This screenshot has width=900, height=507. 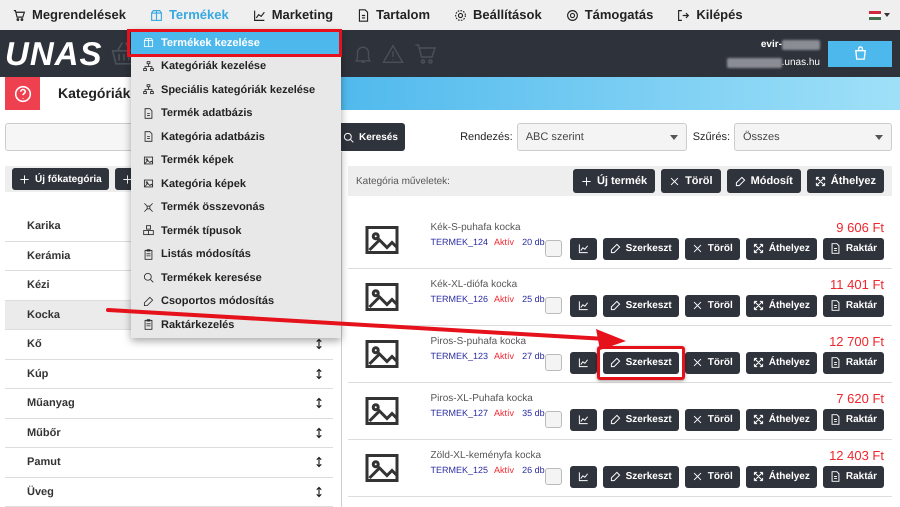 What do you see at coordinates (856, 456) in the screenshot?
I see `price: 12 403 Ft` at bounding box center [856, 456].